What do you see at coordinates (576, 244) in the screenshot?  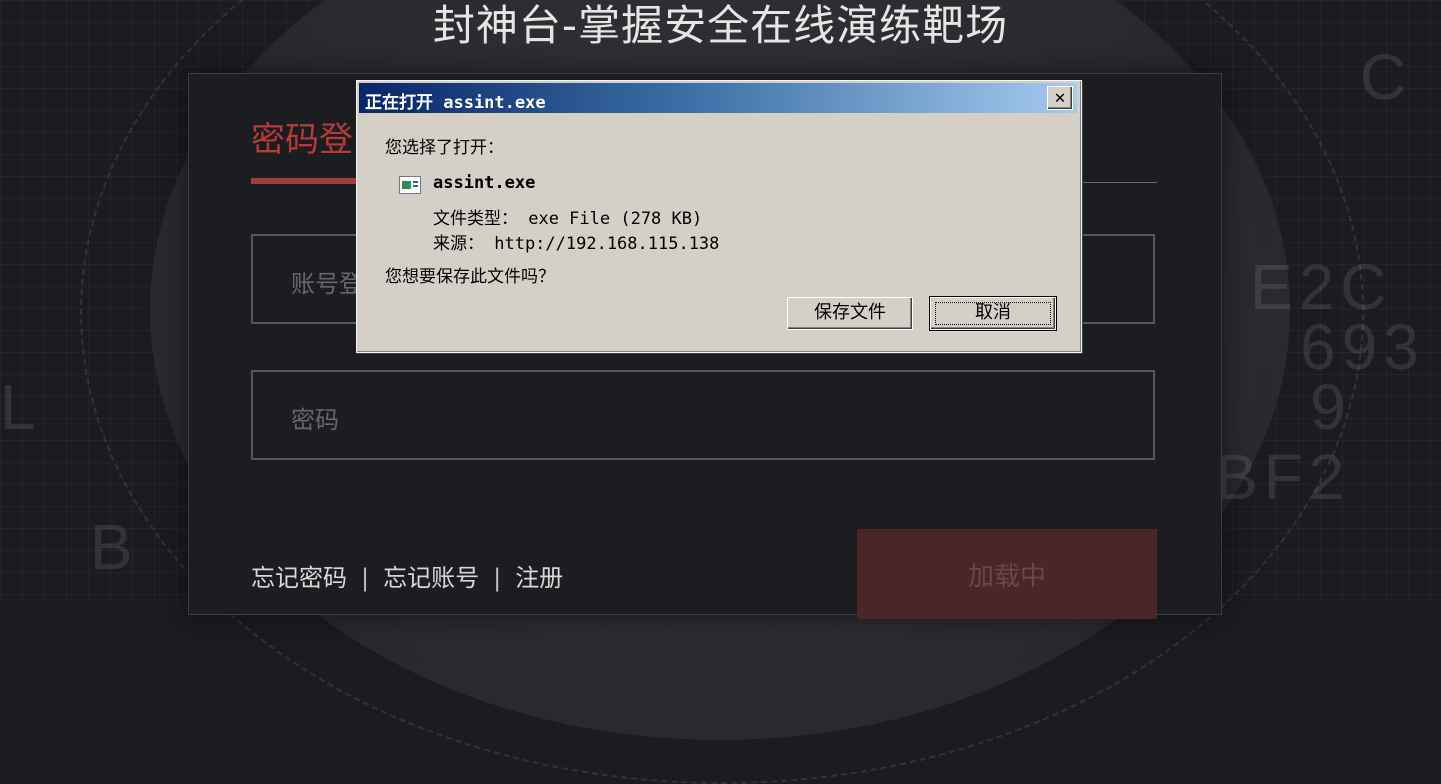 I see `file-source: 来源： http://192.168.115.138` at bounding box center [576, 244].